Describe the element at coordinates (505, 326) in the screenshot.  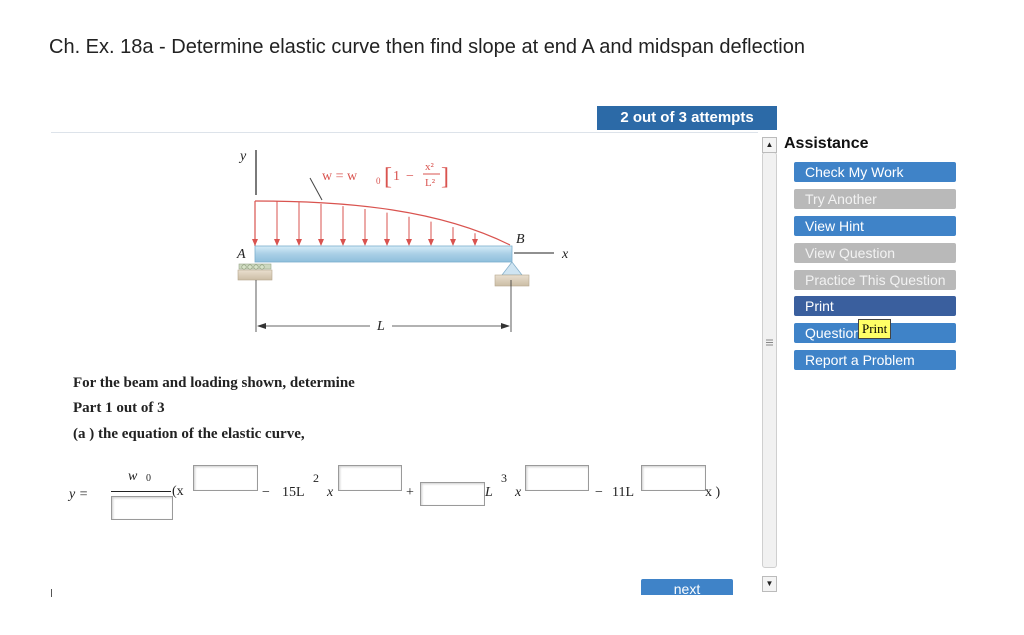
I see `dimension-arrow-right` at that location.